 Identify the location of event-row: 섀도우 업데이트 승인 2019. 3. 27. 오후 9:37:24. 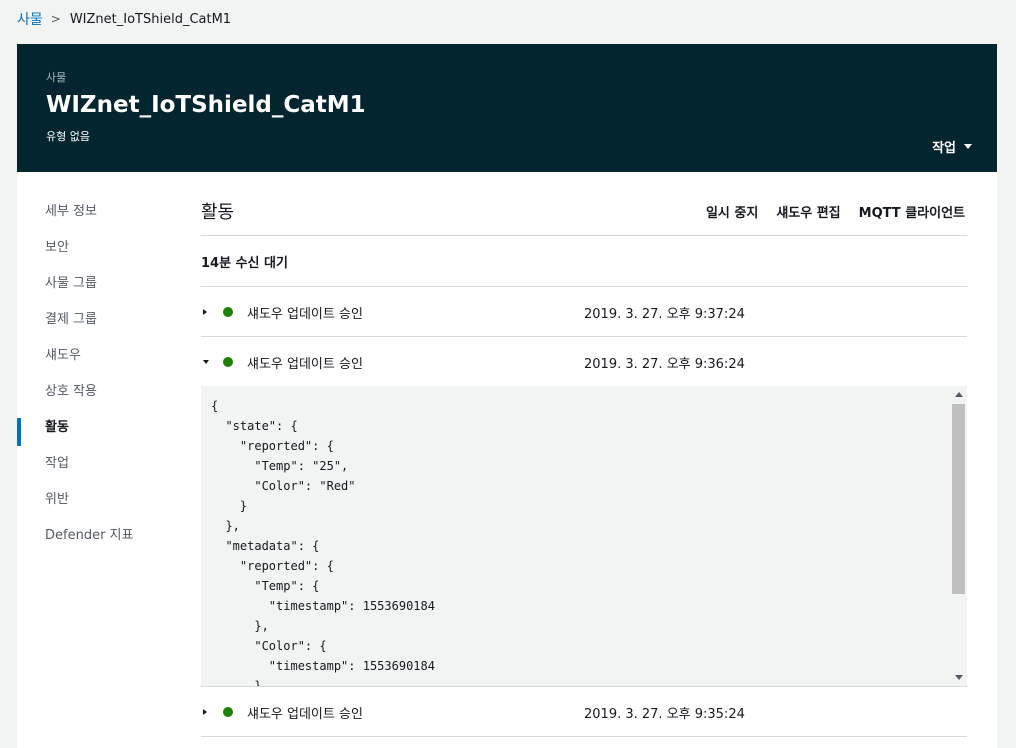
(584, 312).